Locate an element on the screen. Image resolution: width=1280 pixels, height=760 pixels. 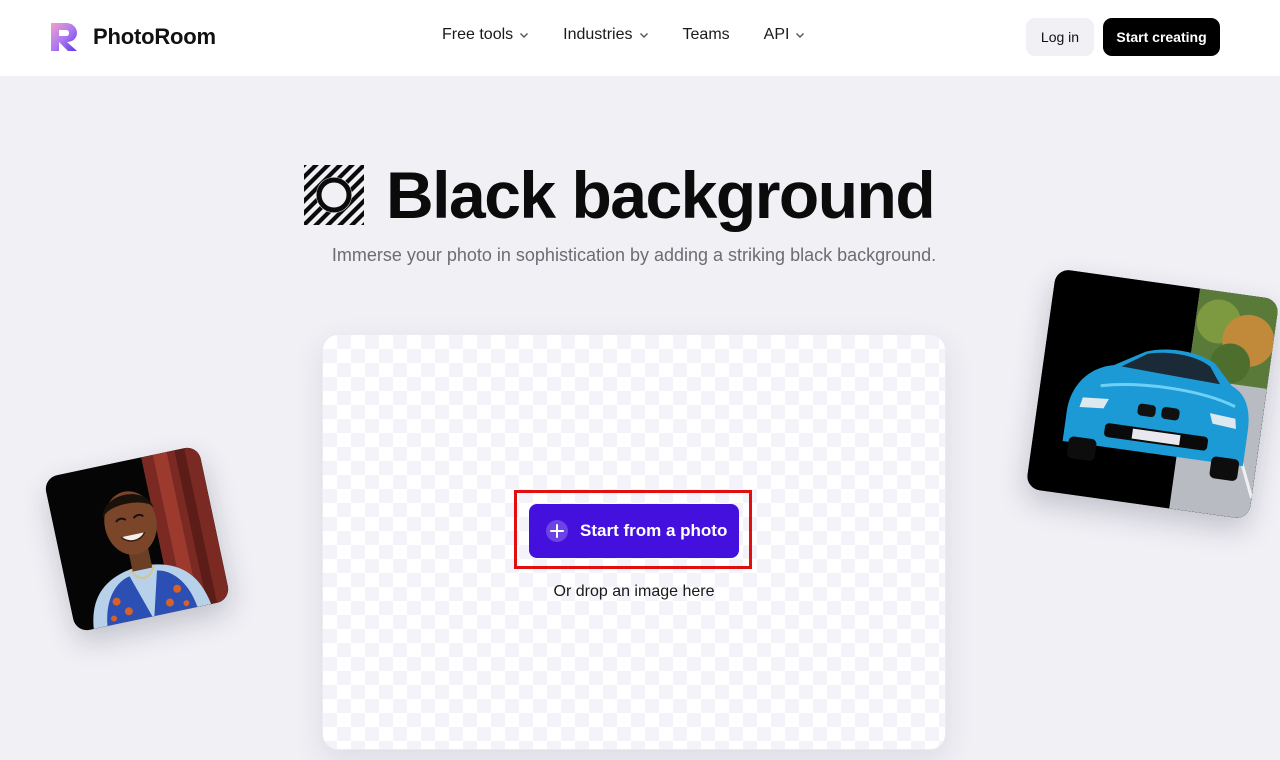
hero-title-row: Black background is located at coordinates (620, 195).